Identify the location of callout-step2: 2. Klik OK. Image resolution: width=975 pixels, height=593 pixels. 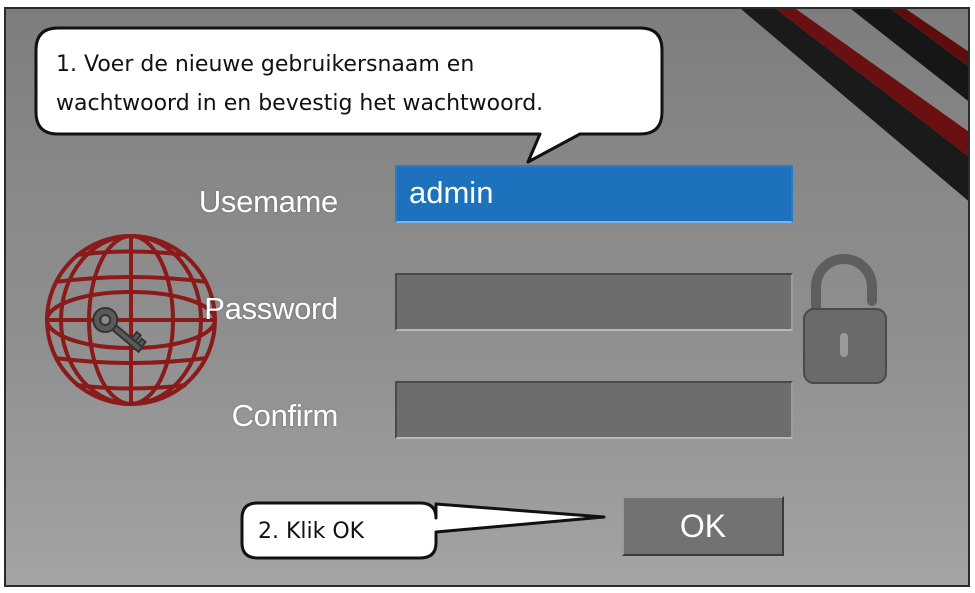
(311, 531).